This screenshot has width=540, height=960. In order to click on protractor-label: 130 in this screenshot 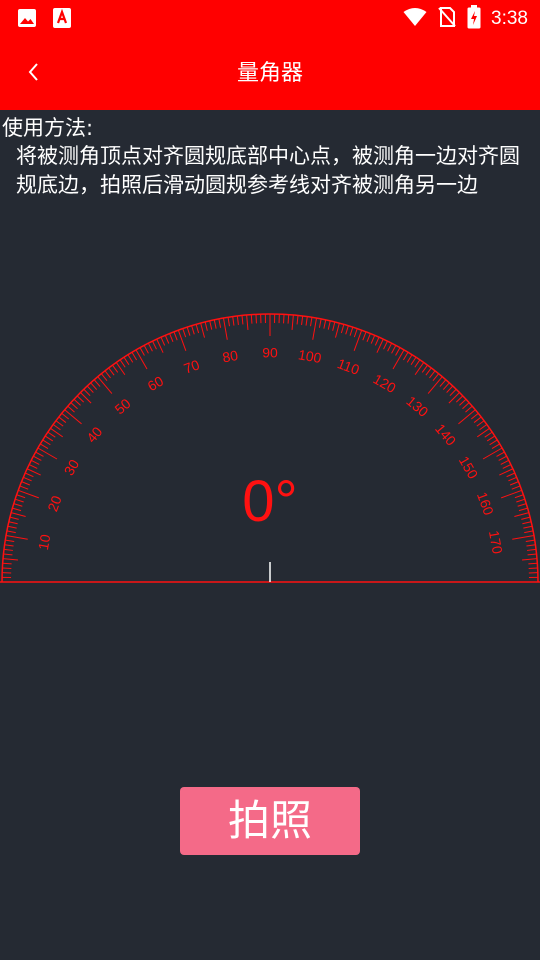, I will do `click(417, 406)`.